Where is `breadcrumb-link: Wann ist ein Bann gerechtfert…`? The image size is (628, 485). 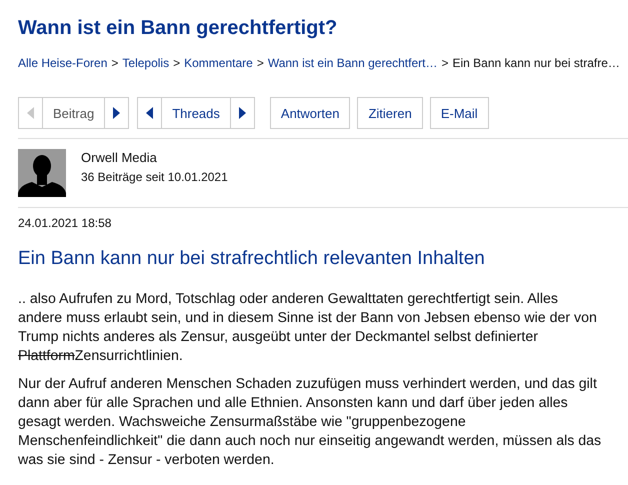
breadcrumb-link: Wann ist ein Bann gerechtfert… is located at coordinates (353, 63).